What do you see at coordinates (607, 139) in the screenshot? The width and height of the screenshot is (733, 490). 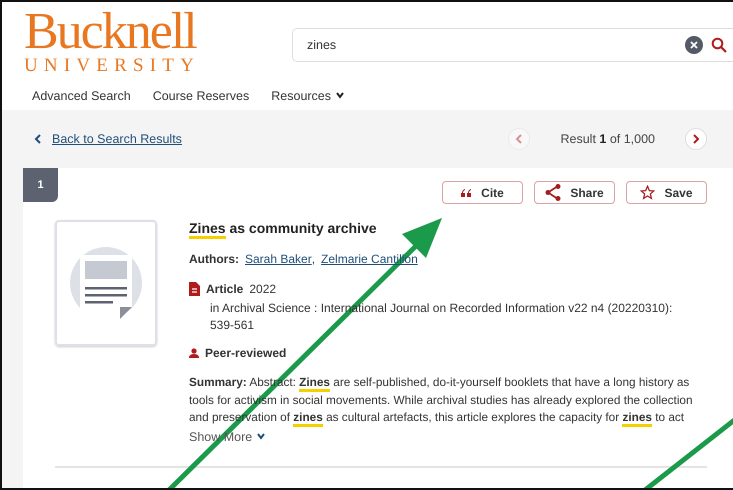 I see `result-counter: Result 1 of 1,000` at bounding box center [607, 139].